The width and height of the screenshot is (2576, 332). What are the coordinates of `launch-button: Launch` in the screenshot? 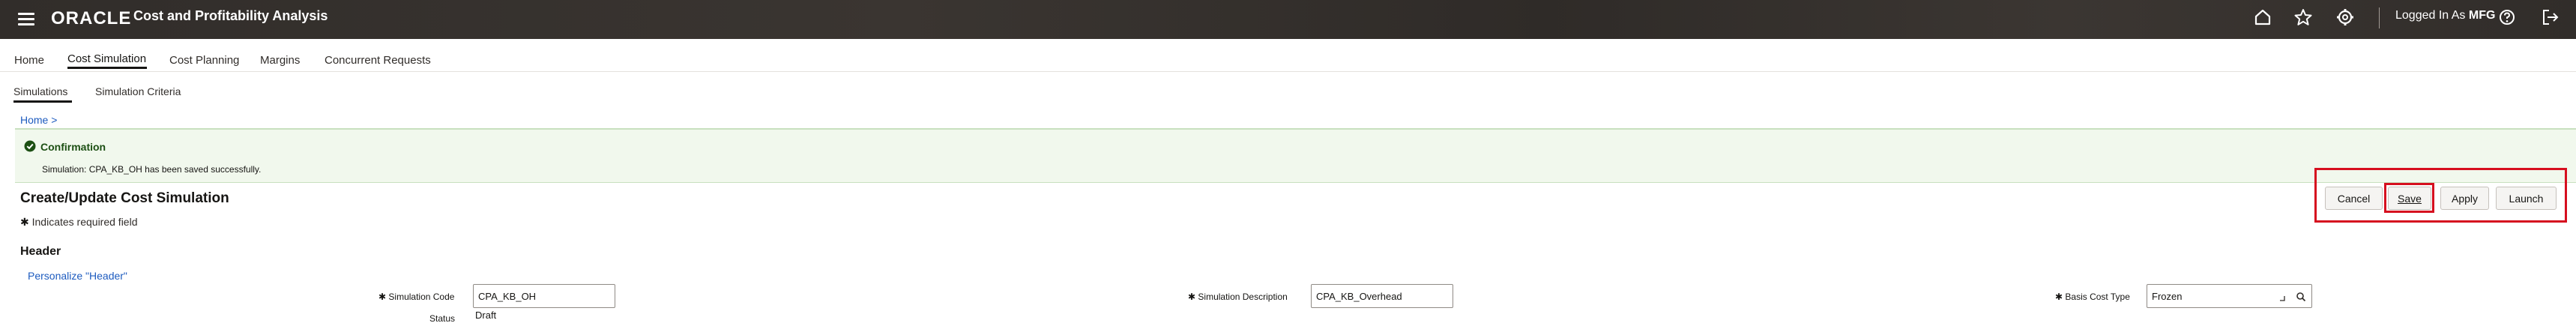 It's located at (2527, 198).